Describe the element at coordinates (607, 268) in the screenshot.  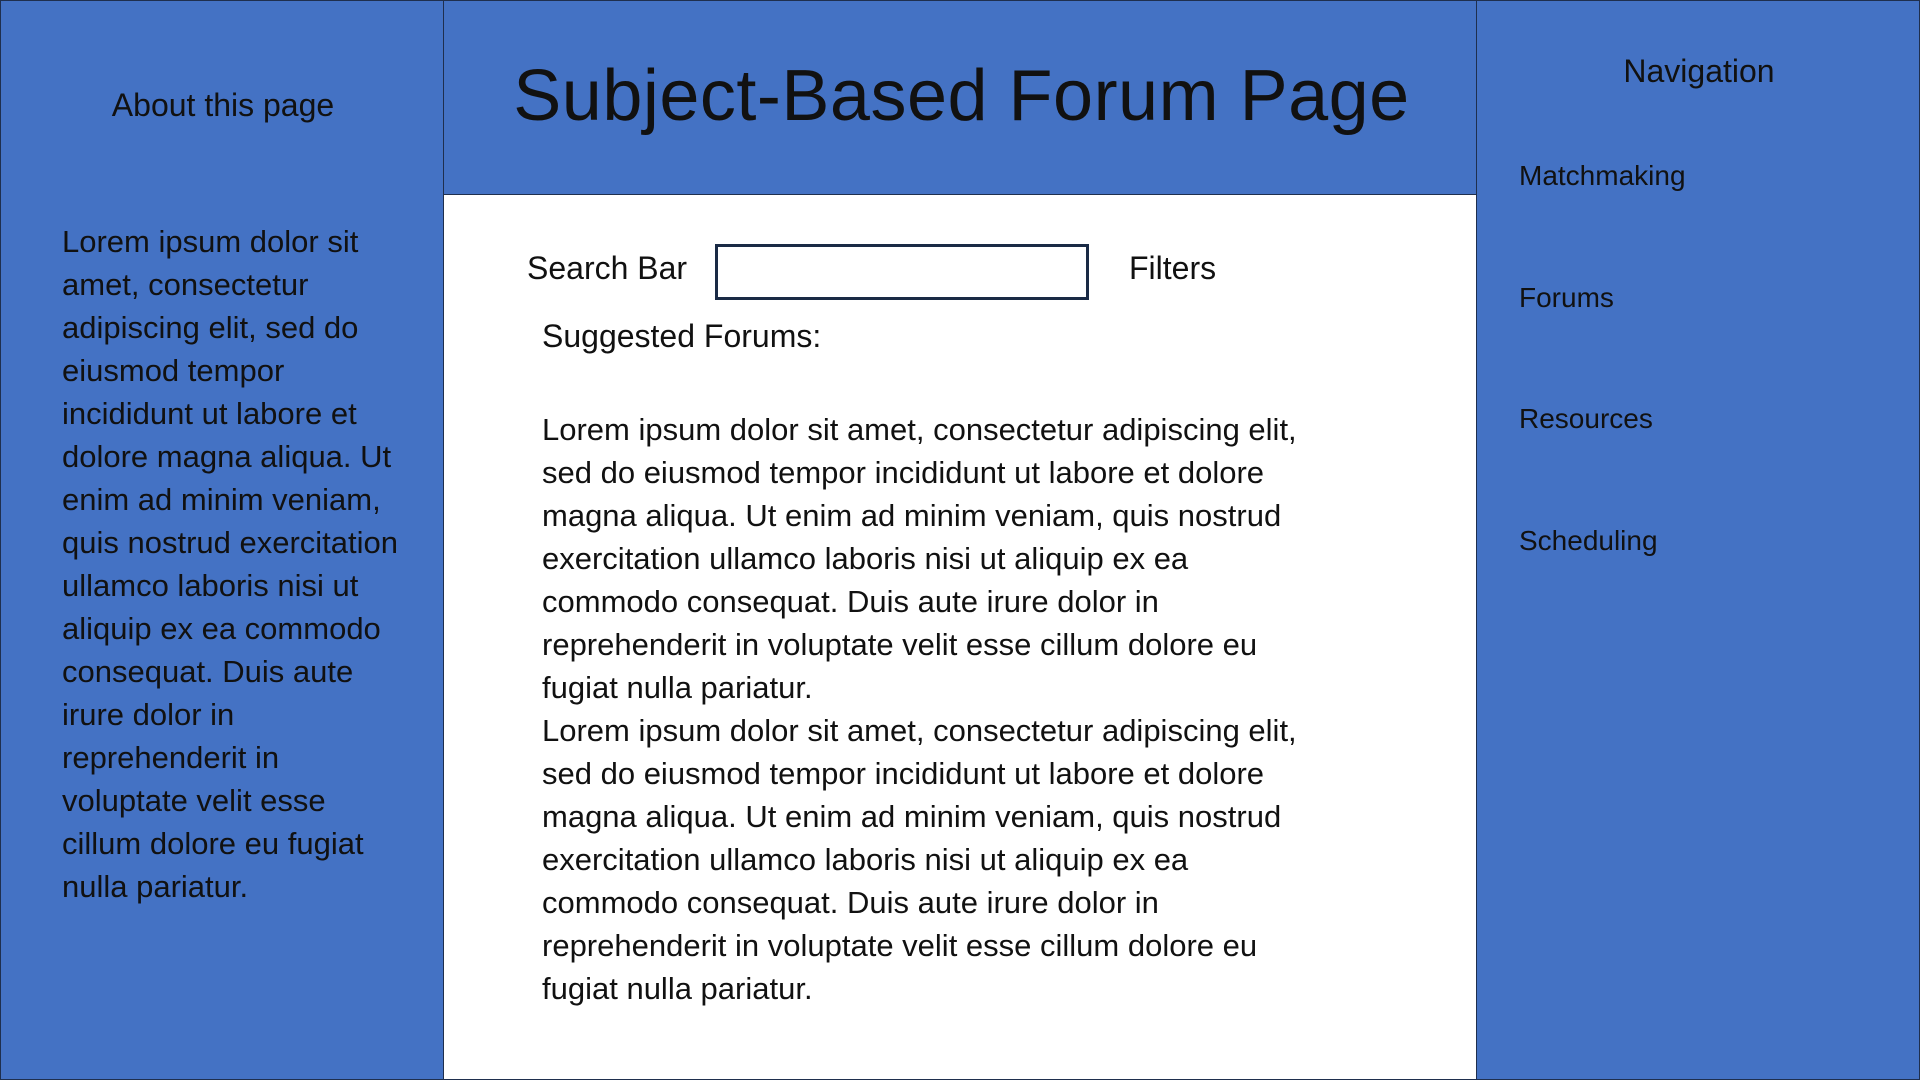
I see `search-label: Search Bar` at that location.